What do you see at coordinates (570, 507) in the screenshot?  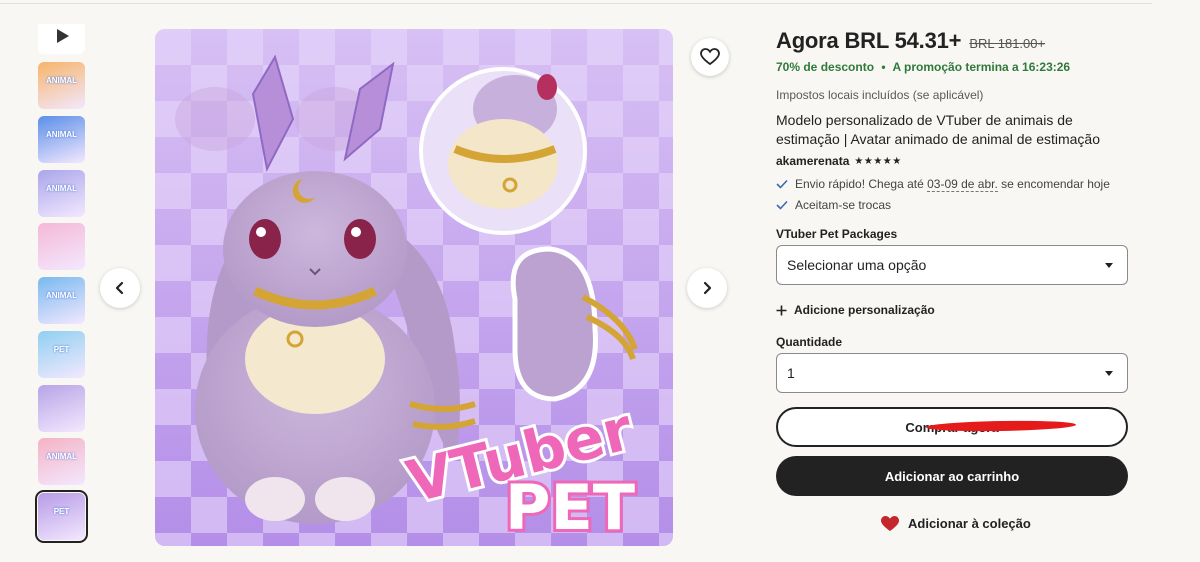 I see `artwork-title-line2: PET` at bounding box center [570, 507].